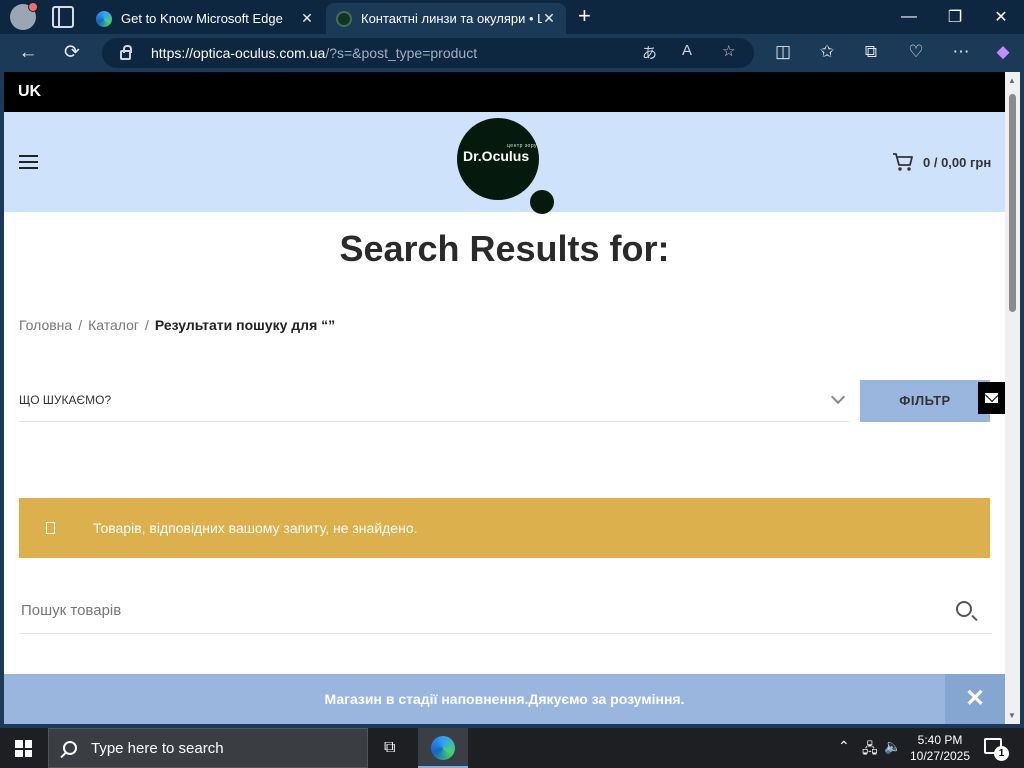 The width and height of the screenshot is (1024, 768). I want to click on site-header: центр зору Dr.Oculus 0 / 0,00 грн, so click(504, 163).